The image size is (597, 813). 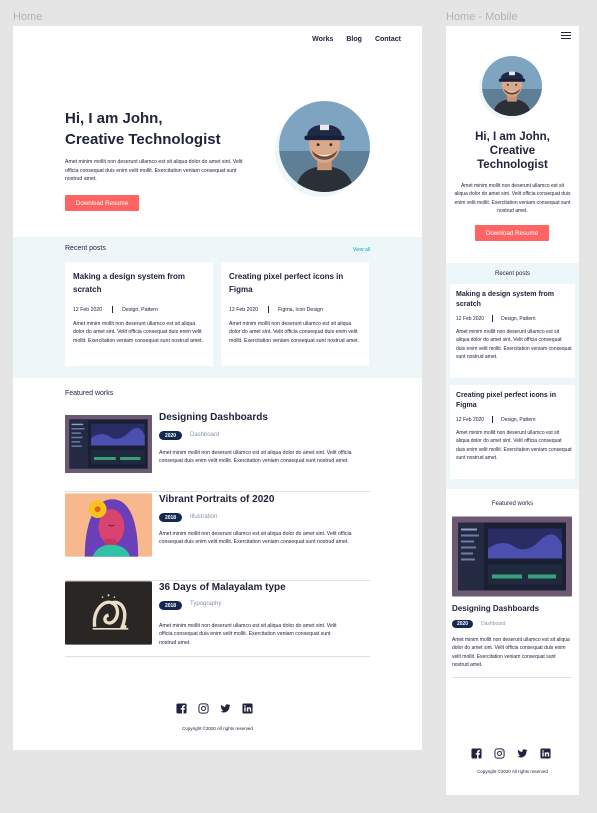 What do you see at coordinates (566, 35) in the screenshot?
I see `menu-icon` at bounding box center [566, 35].